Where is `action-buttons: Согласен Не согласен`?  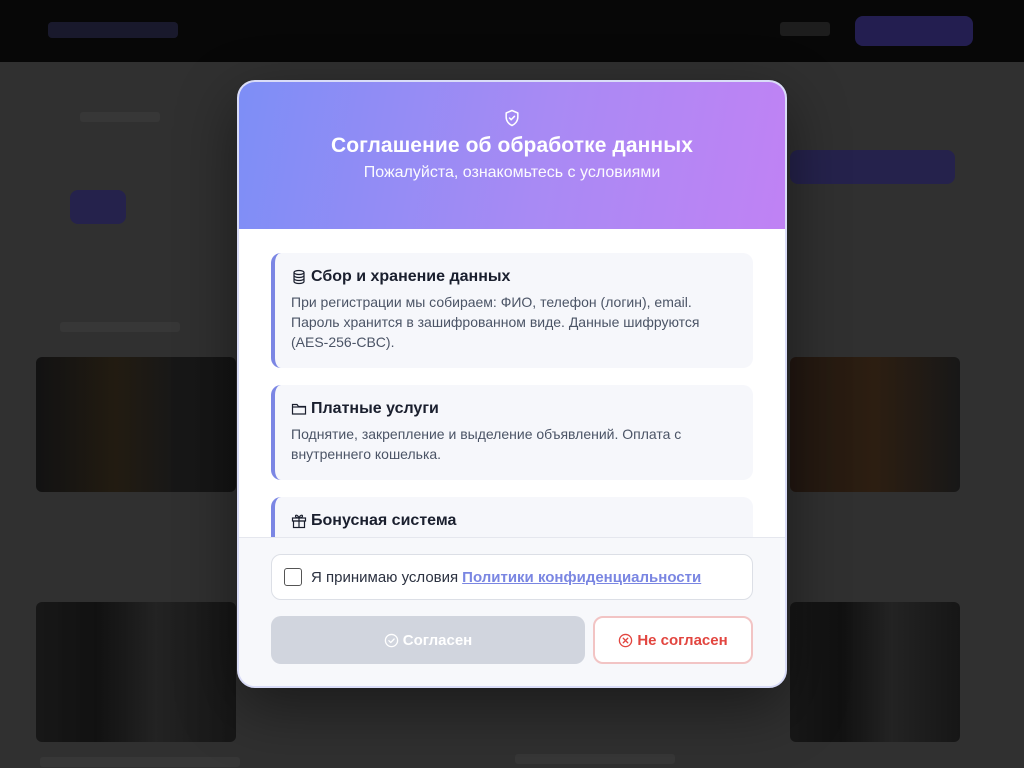
action-buttons: Согласен Не согласен is located at coordinates (512, 640).